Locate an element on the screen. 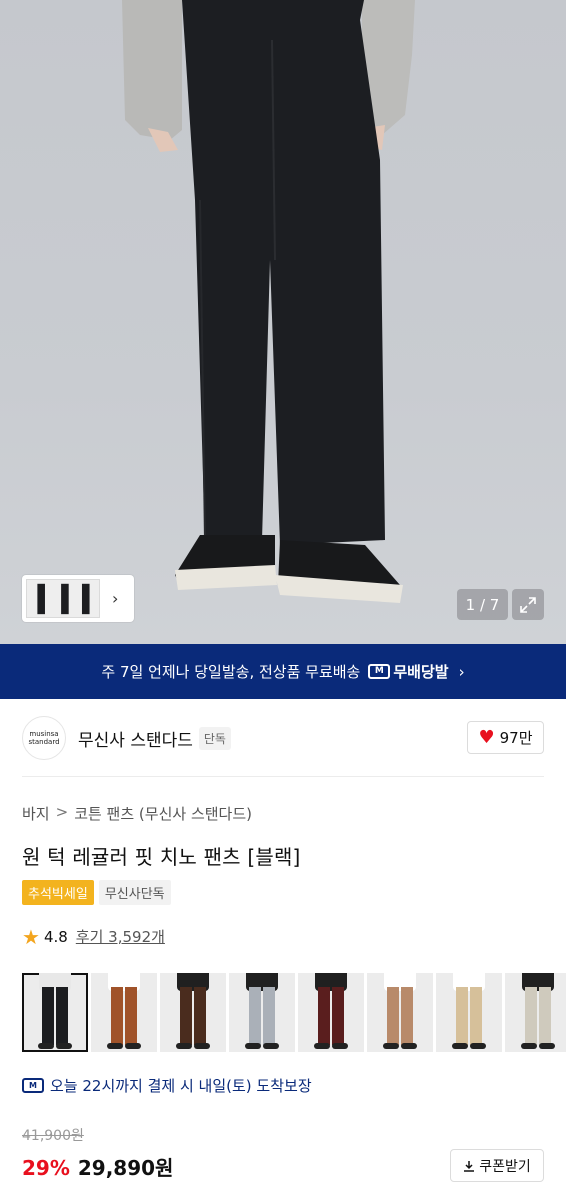  expand-button is located at coordinates (528, 604).